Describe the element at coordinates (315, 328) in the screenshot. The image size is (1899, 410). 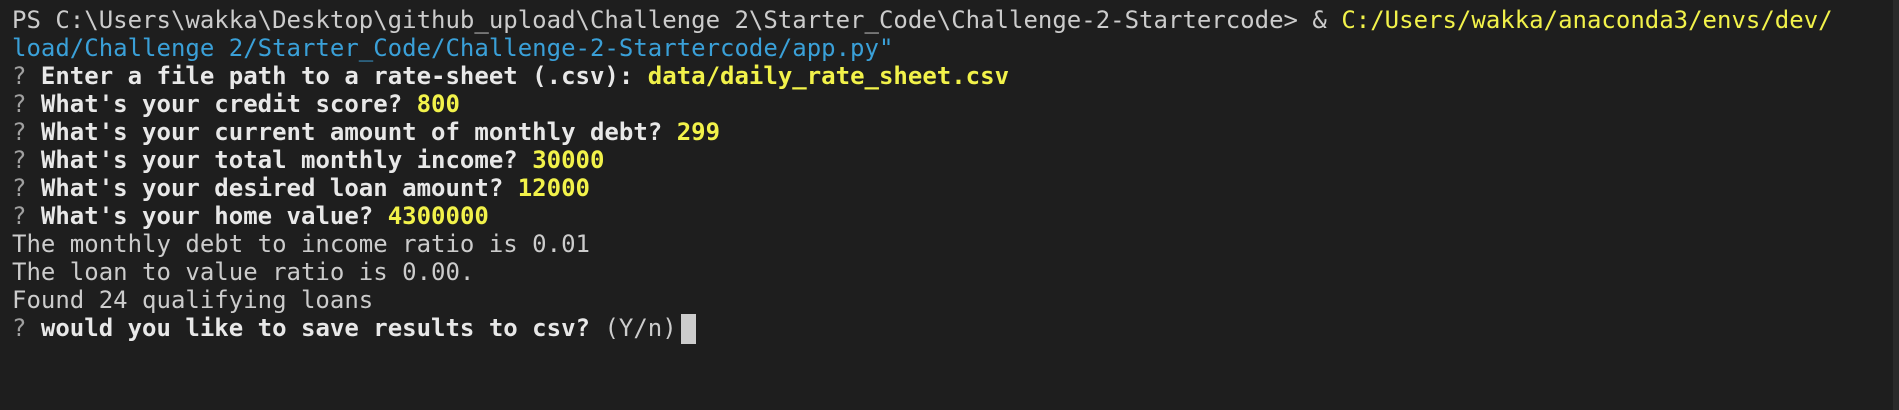
I see `save-question-text: would you like to save results to csv?` at that location.